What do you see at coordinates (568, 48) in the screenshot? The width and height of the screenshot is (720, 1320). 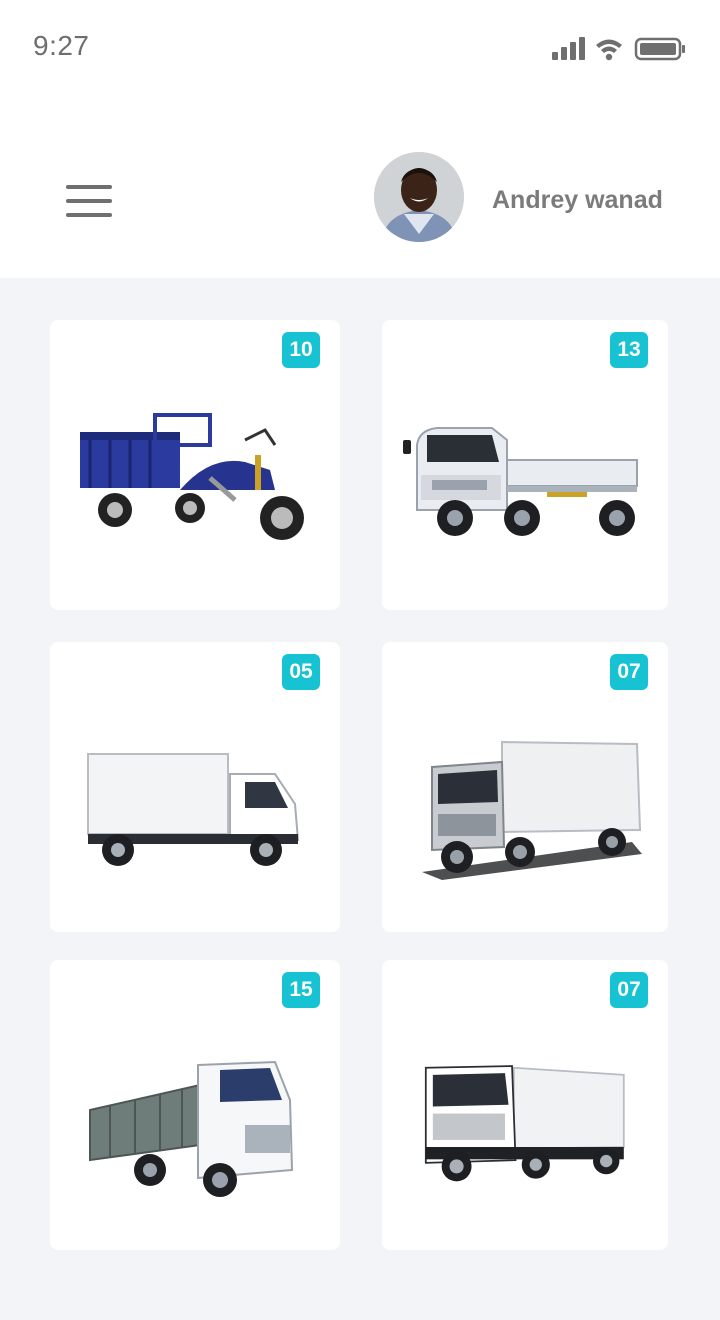 I see `signal-icon` at bounding box center [568, 48].